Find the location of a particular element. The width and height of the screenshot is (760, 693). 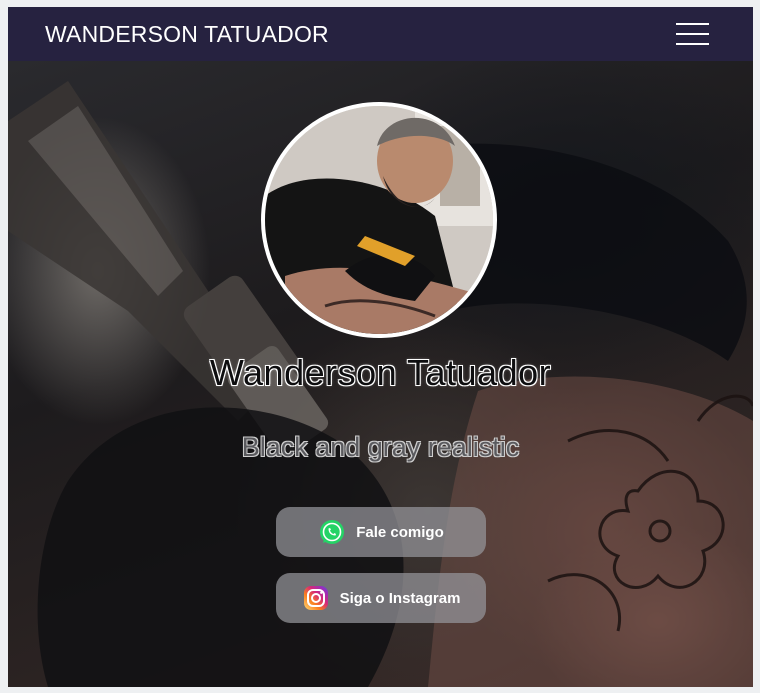

whatsapp-icon is located at coordinates (332, 532).